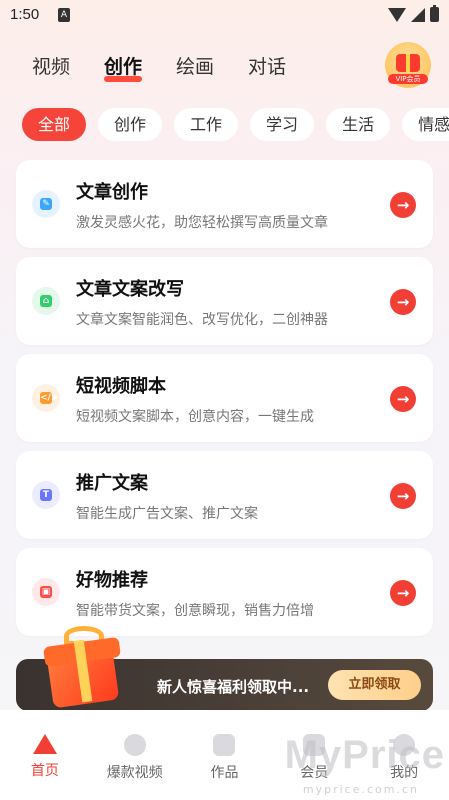  Describe the element at coordinates (358, 124) in the screenshot. I see `chip-life: 生活` at that location.